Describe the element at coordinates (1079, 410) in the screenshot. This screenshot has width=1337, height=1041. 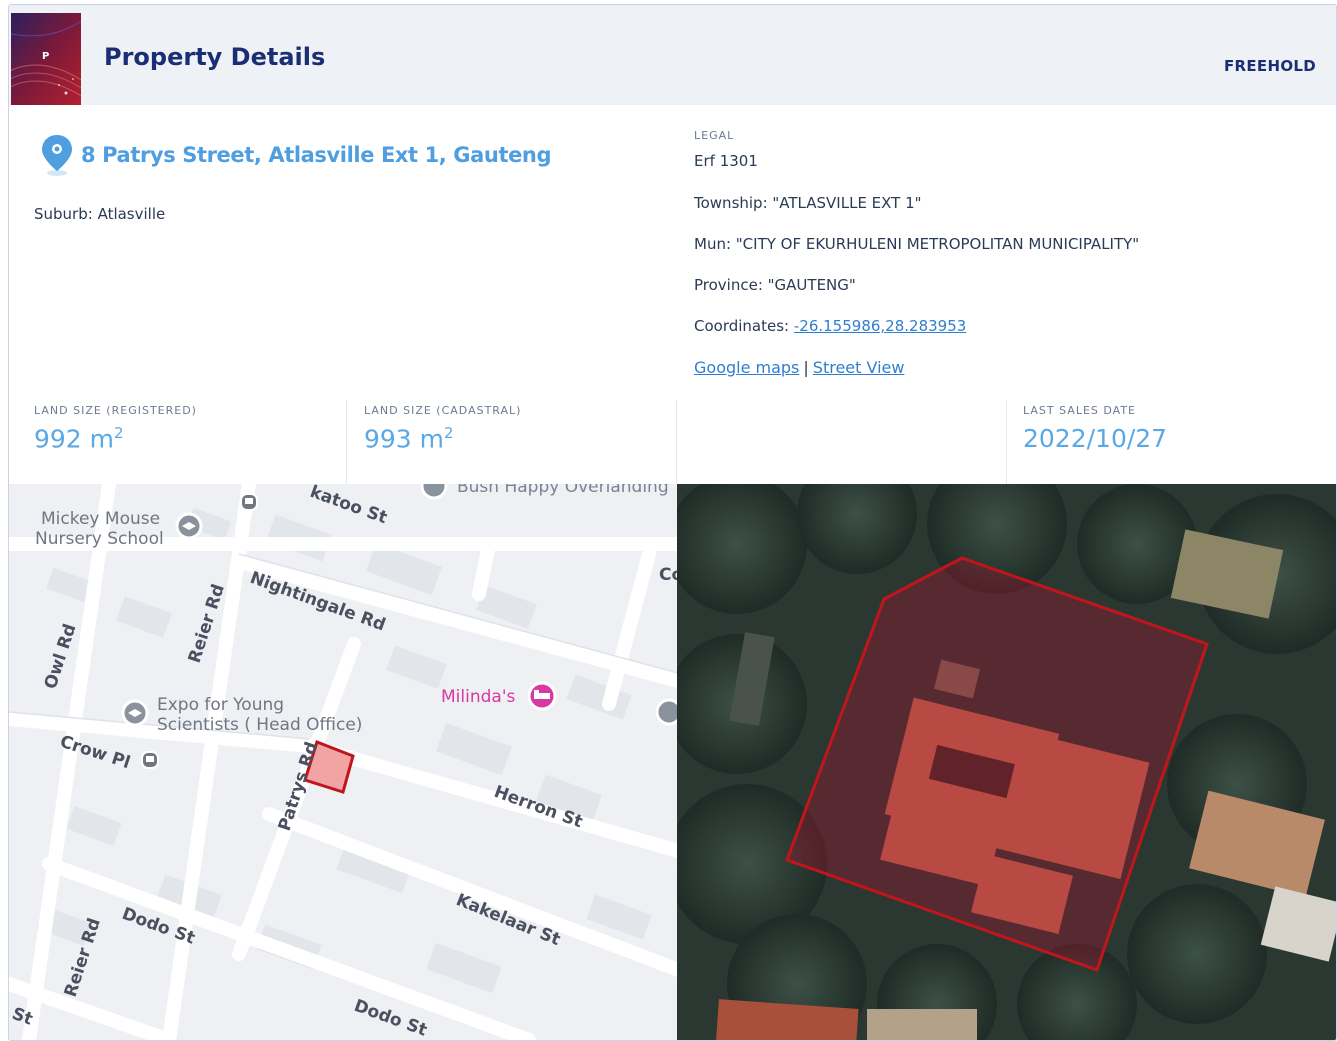
I see `stat-label: LAST SALES DATE` at that location.